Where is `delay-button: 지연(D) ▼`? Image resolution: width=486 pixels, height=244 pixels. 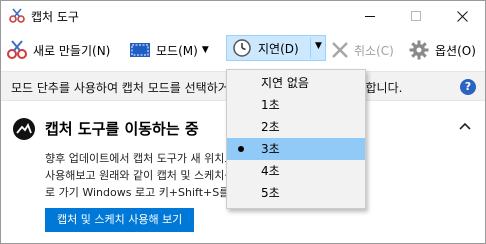 delay-button: 지연(D) ▼ is located at coordinates (276, 48).